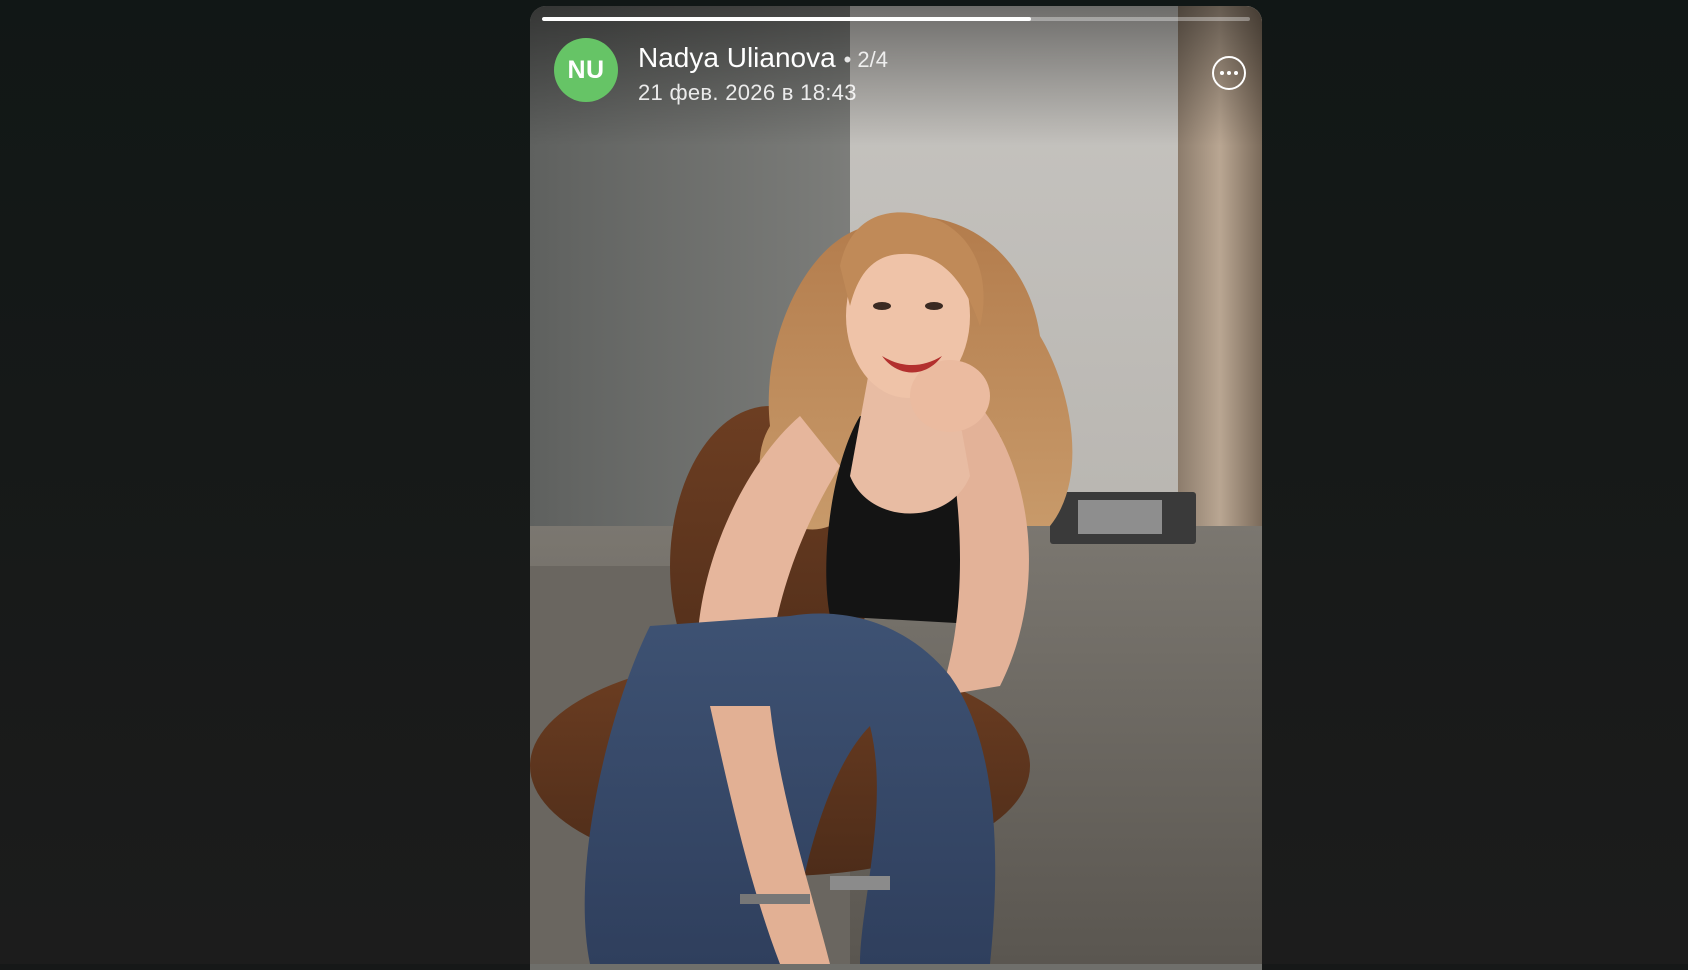  What do you see at coordinates (1222, 73) in the screenshot?
I see `more-horizontal-icon` at bounding box center [1222, 73].